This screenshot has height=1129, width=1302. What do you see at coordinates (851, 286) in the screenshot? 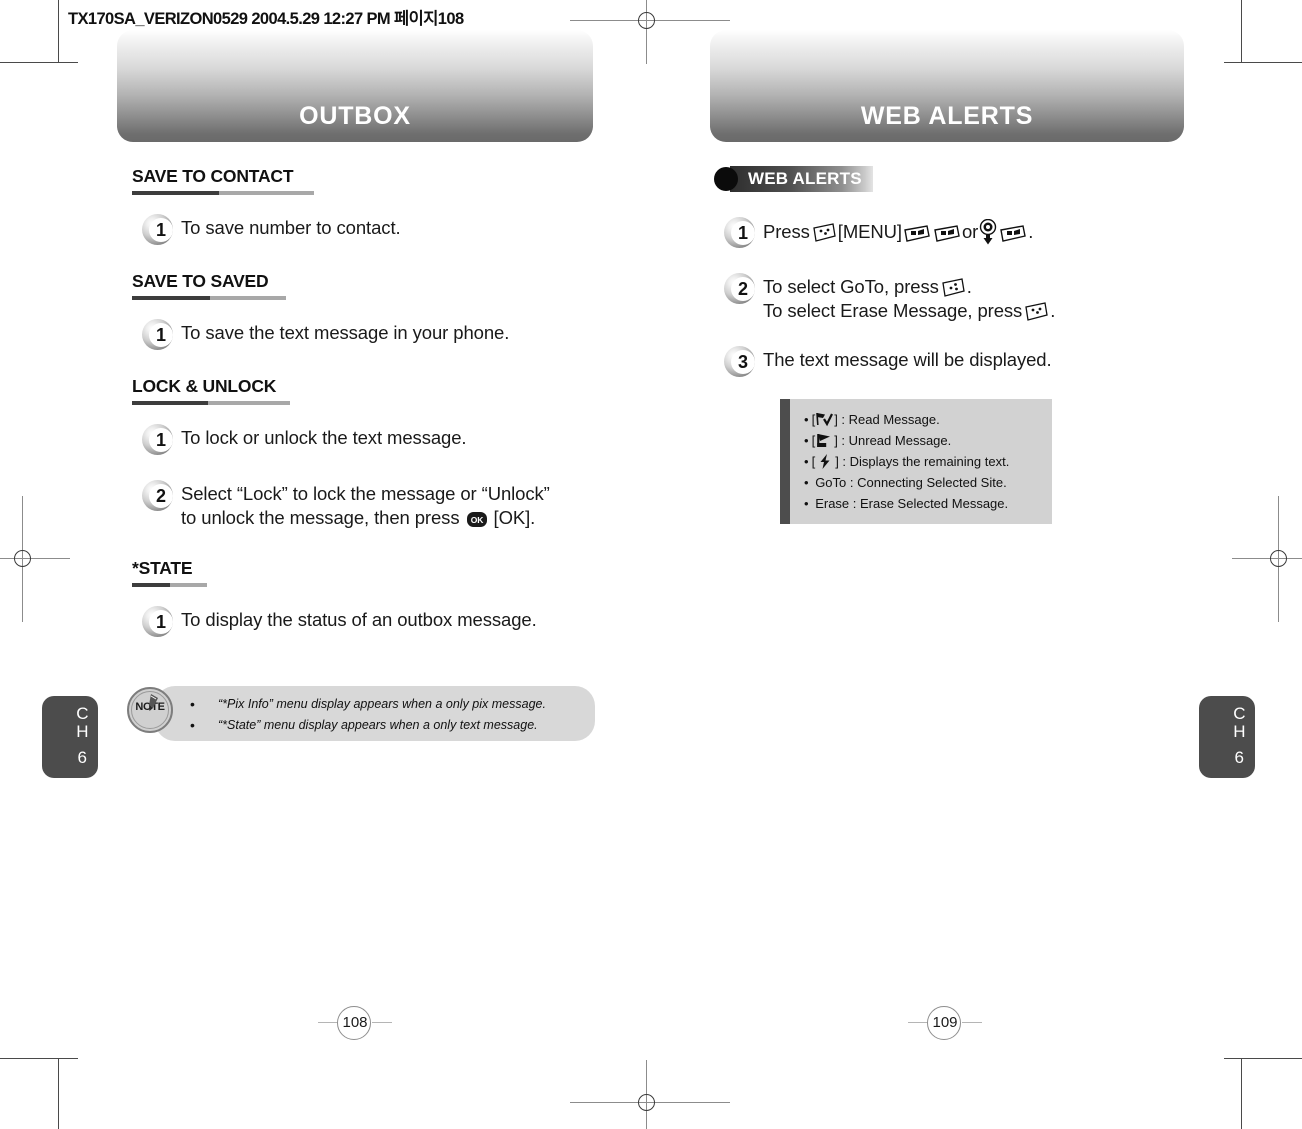
I see `goto-label: To select GoTo, press` at bounding box center [851, 286].